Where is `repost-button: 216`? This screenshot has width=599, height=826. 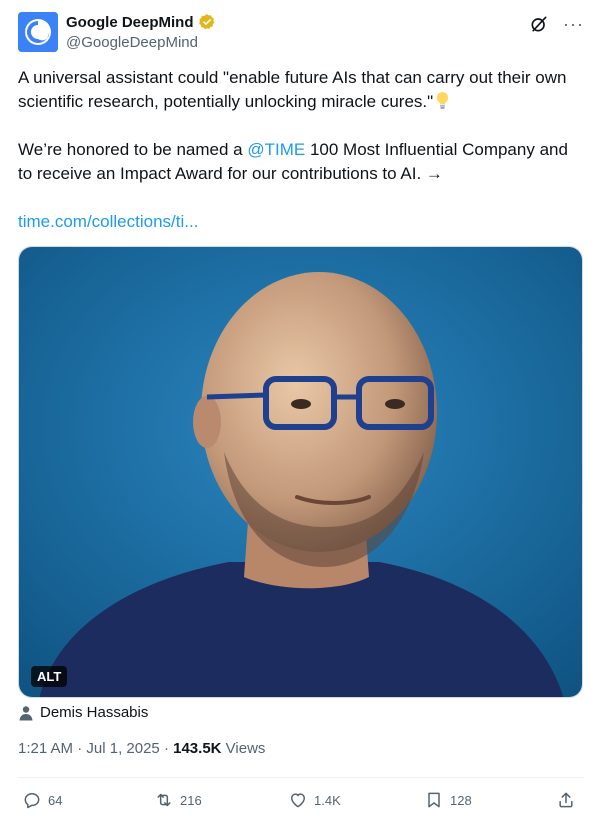 repost-button: 216 is located at coordinates (178, 800).